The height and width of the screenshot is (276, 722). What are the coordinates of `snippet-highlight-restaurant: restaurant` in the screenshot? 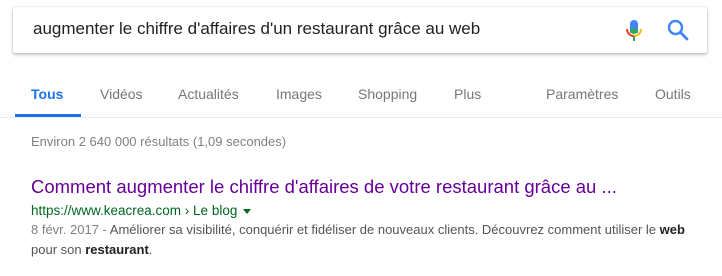 It's located at (117, 249).